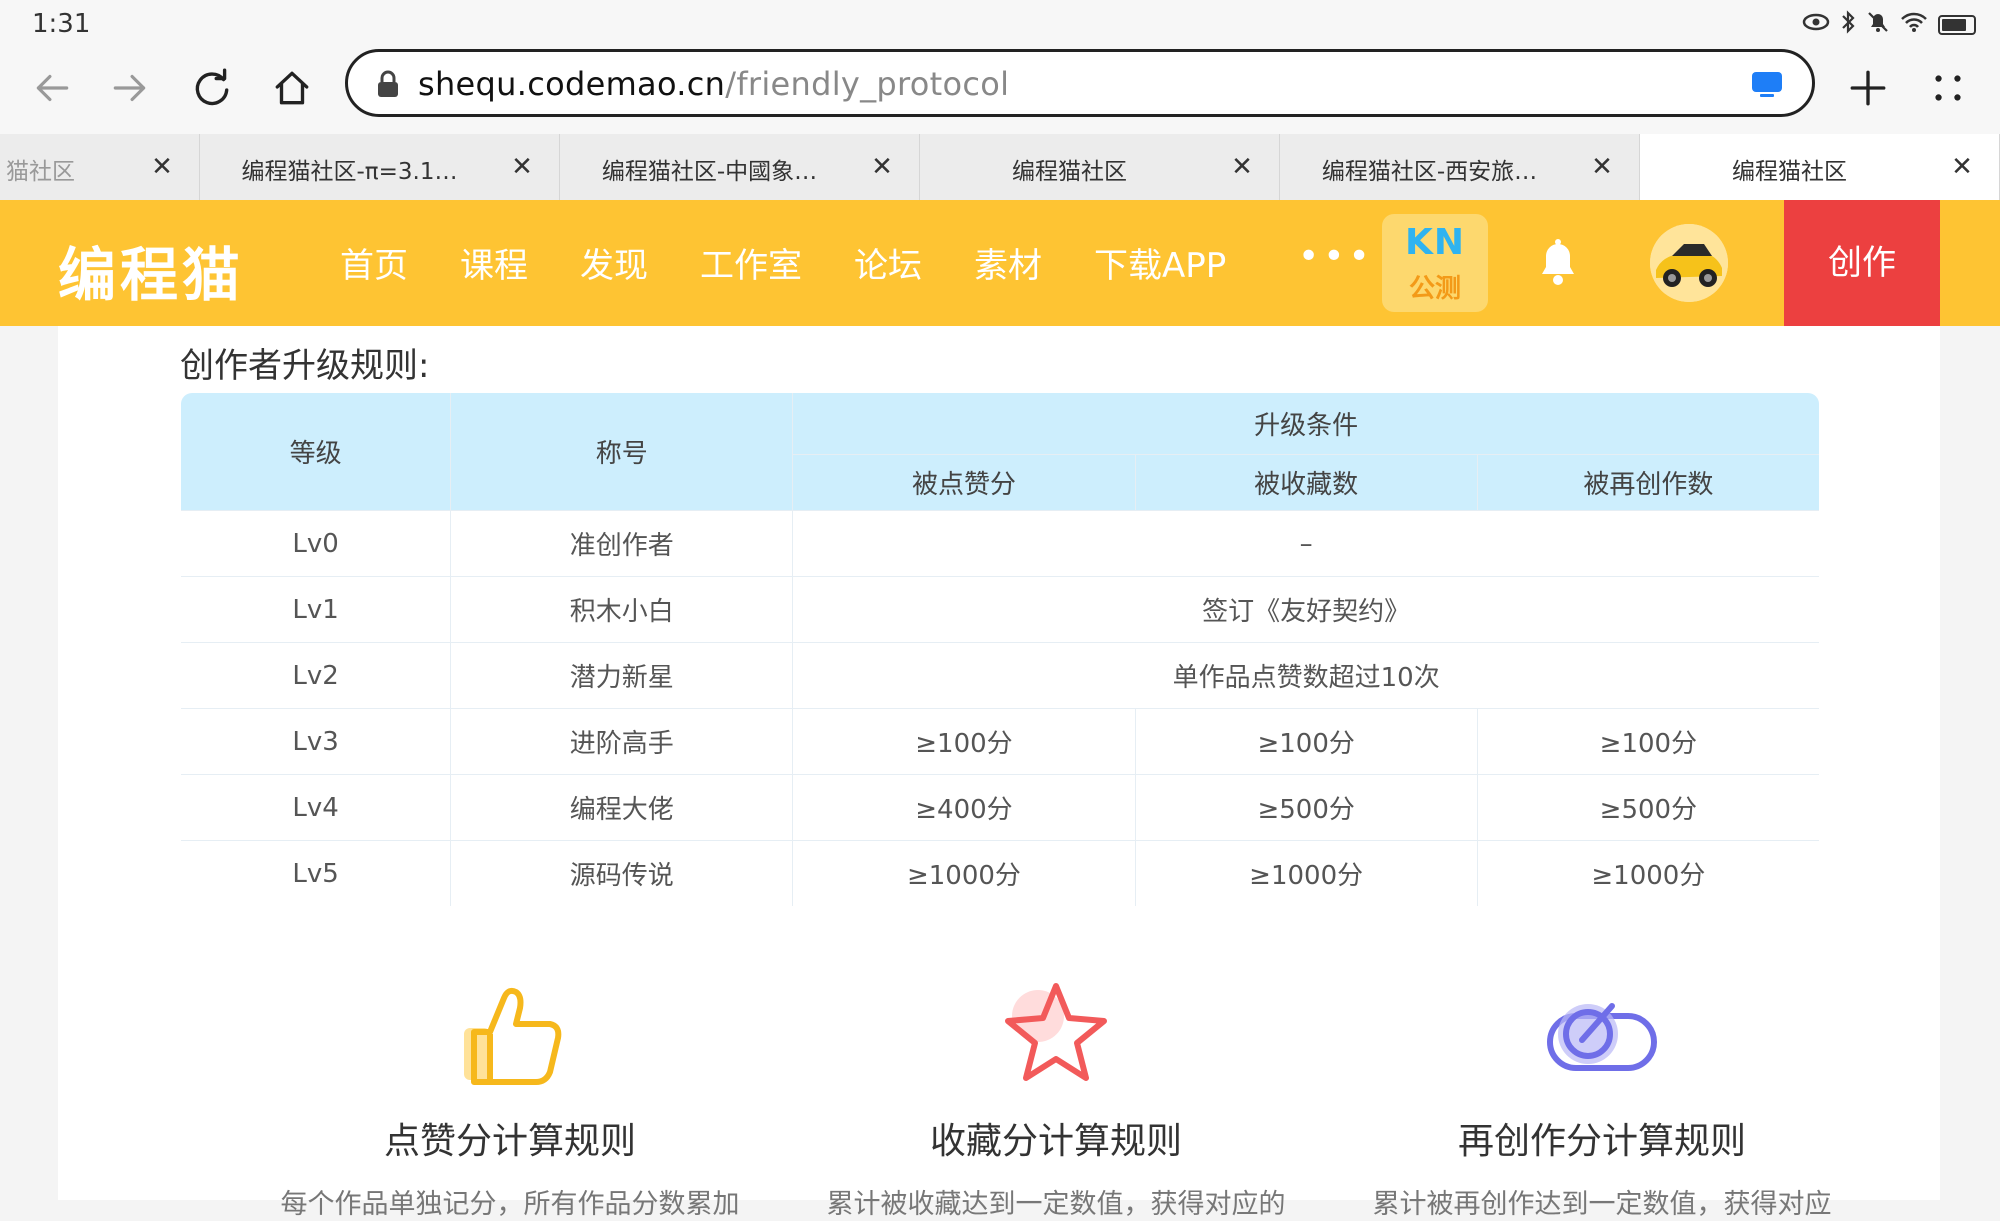 The image size is (2000, 1221). What do you see at coordinates (572, 84) in the screenshot?
I see `url-host: shequ.codemao.cn` at bounding box center [572, 84].